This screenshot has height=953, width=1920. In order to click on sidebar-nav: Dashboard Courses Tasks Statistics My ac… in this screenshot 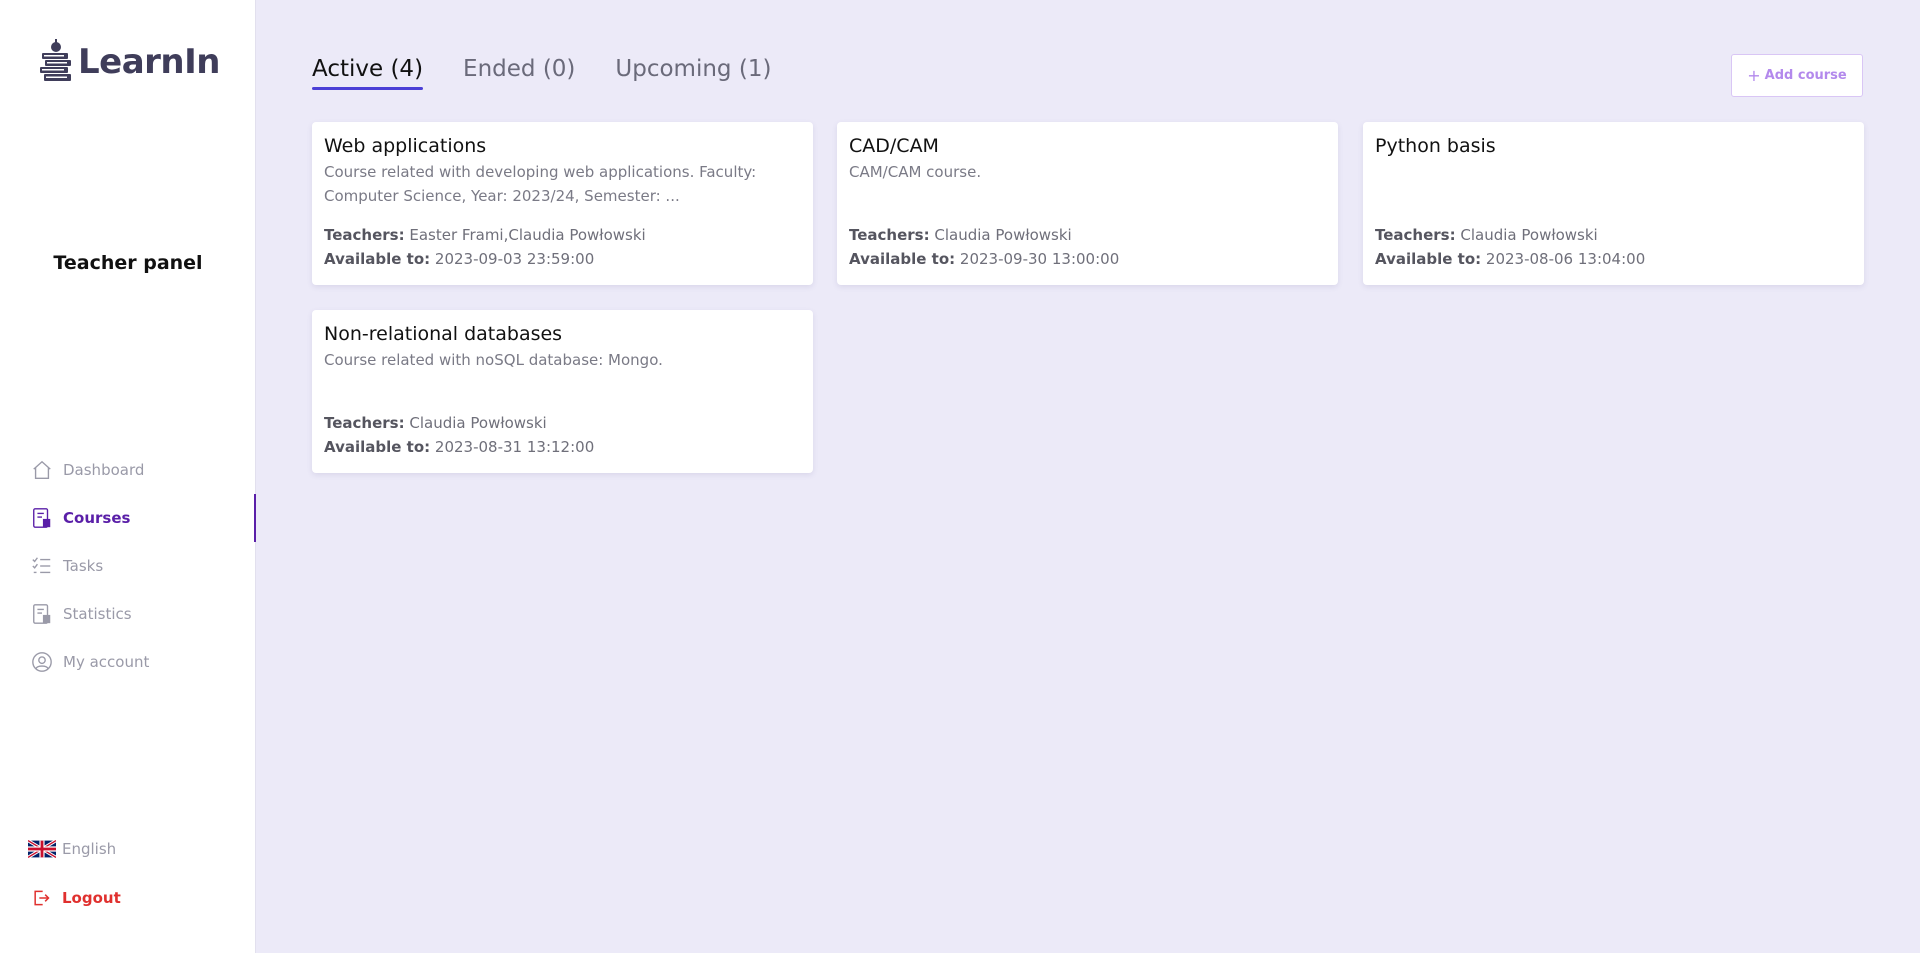, I will do `click(128, 566)`.